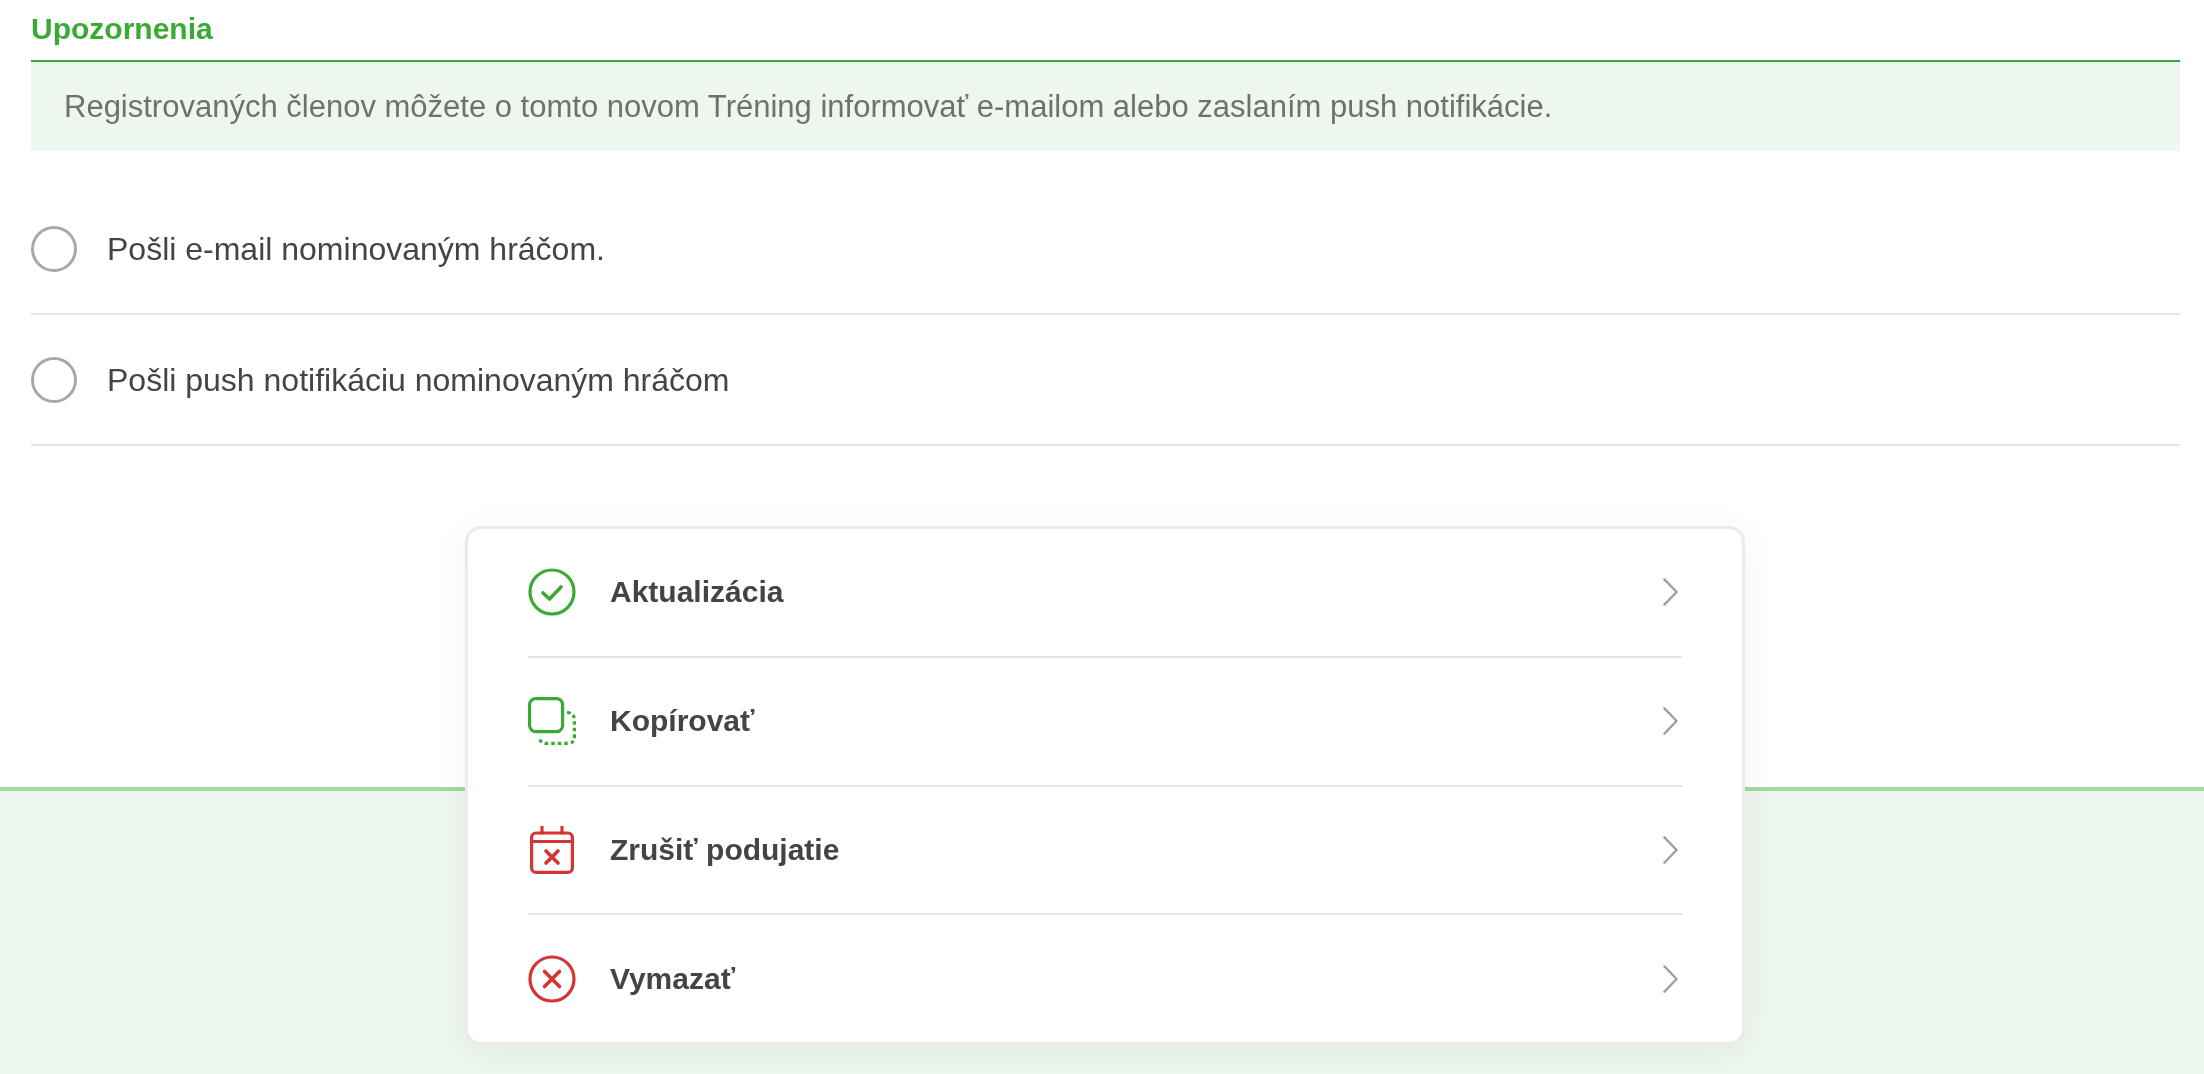 Image resolution: width=2204 pixels, height=1074 pixels. What do you see at coordinates (552, 592) in the screenshot?
I see `check-circle-icon` at bounding box center [552, 592].